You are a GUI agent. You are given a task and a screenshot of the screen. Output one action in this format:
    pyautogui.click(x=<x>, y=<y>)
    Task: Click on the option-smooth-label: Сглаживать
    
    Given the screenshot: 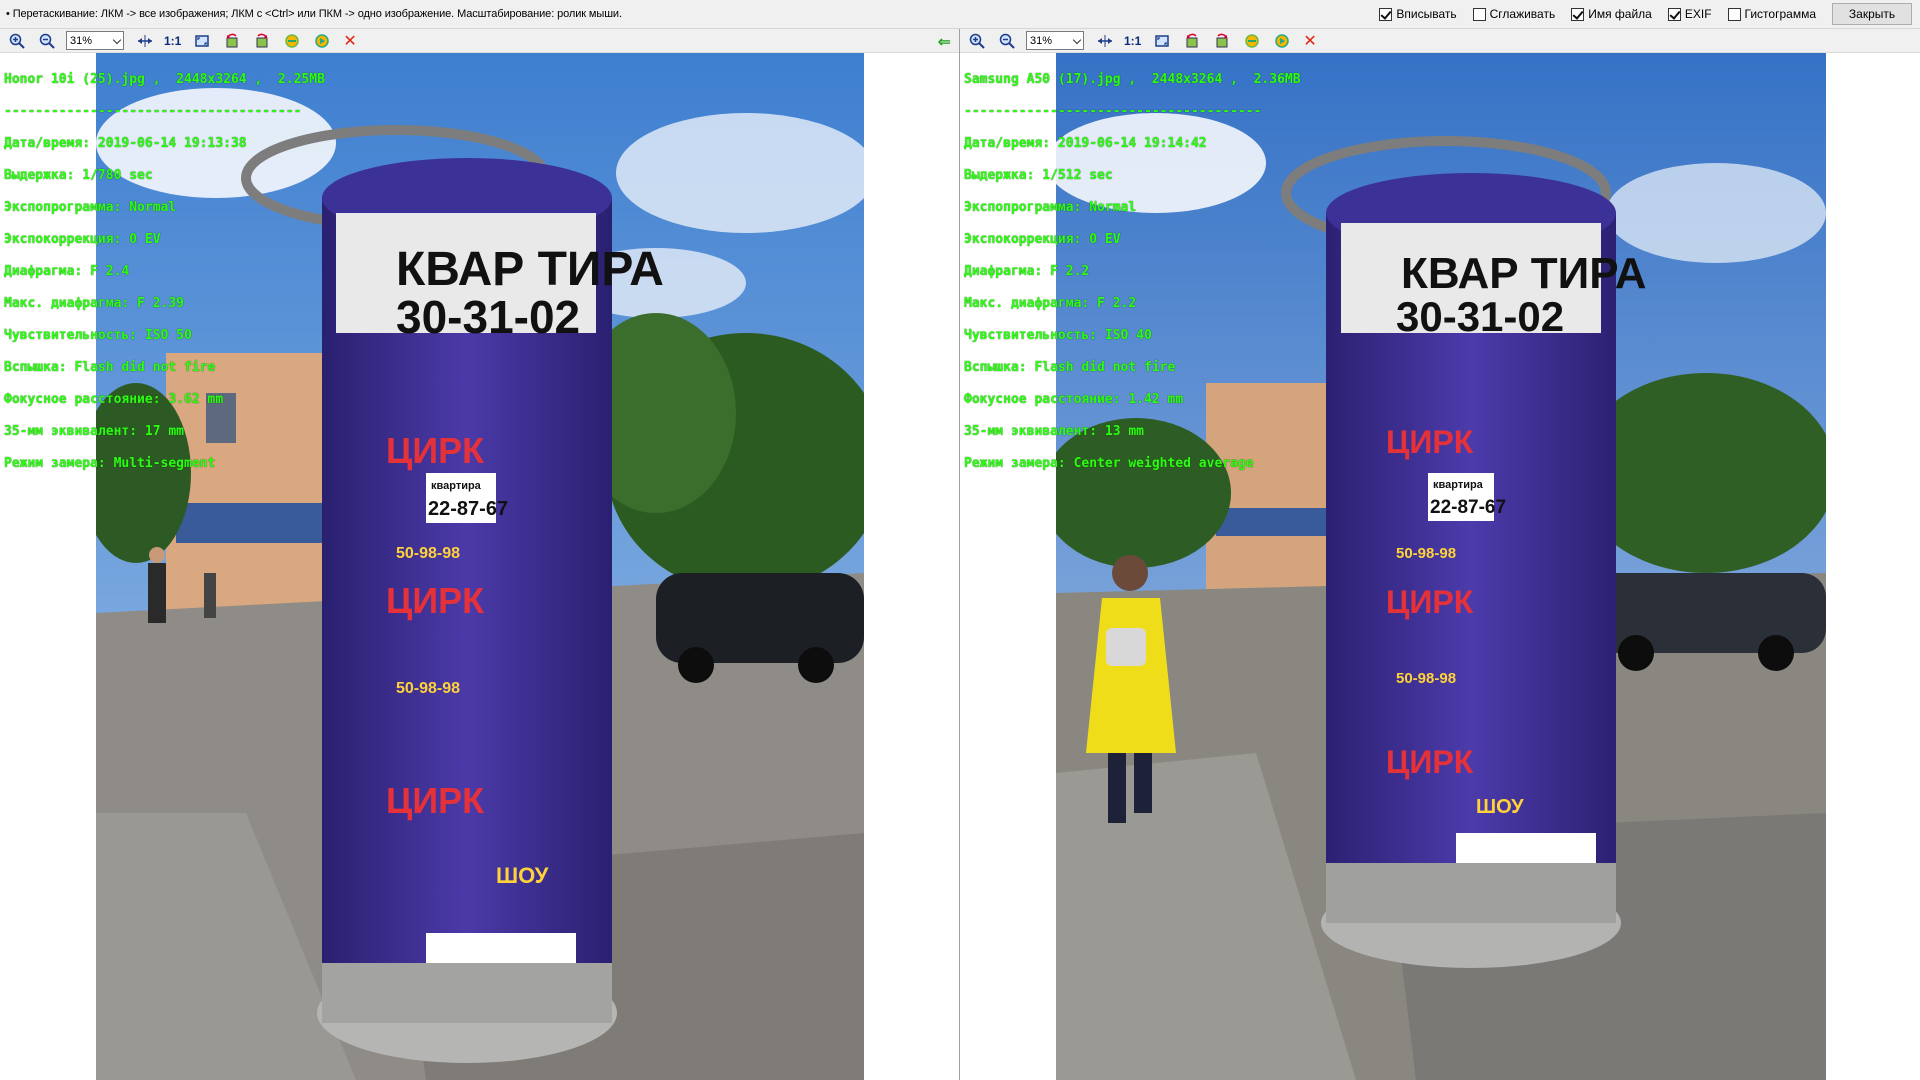 What is the action you would take?
    pyautogui.click(x=1522, y=14)
    